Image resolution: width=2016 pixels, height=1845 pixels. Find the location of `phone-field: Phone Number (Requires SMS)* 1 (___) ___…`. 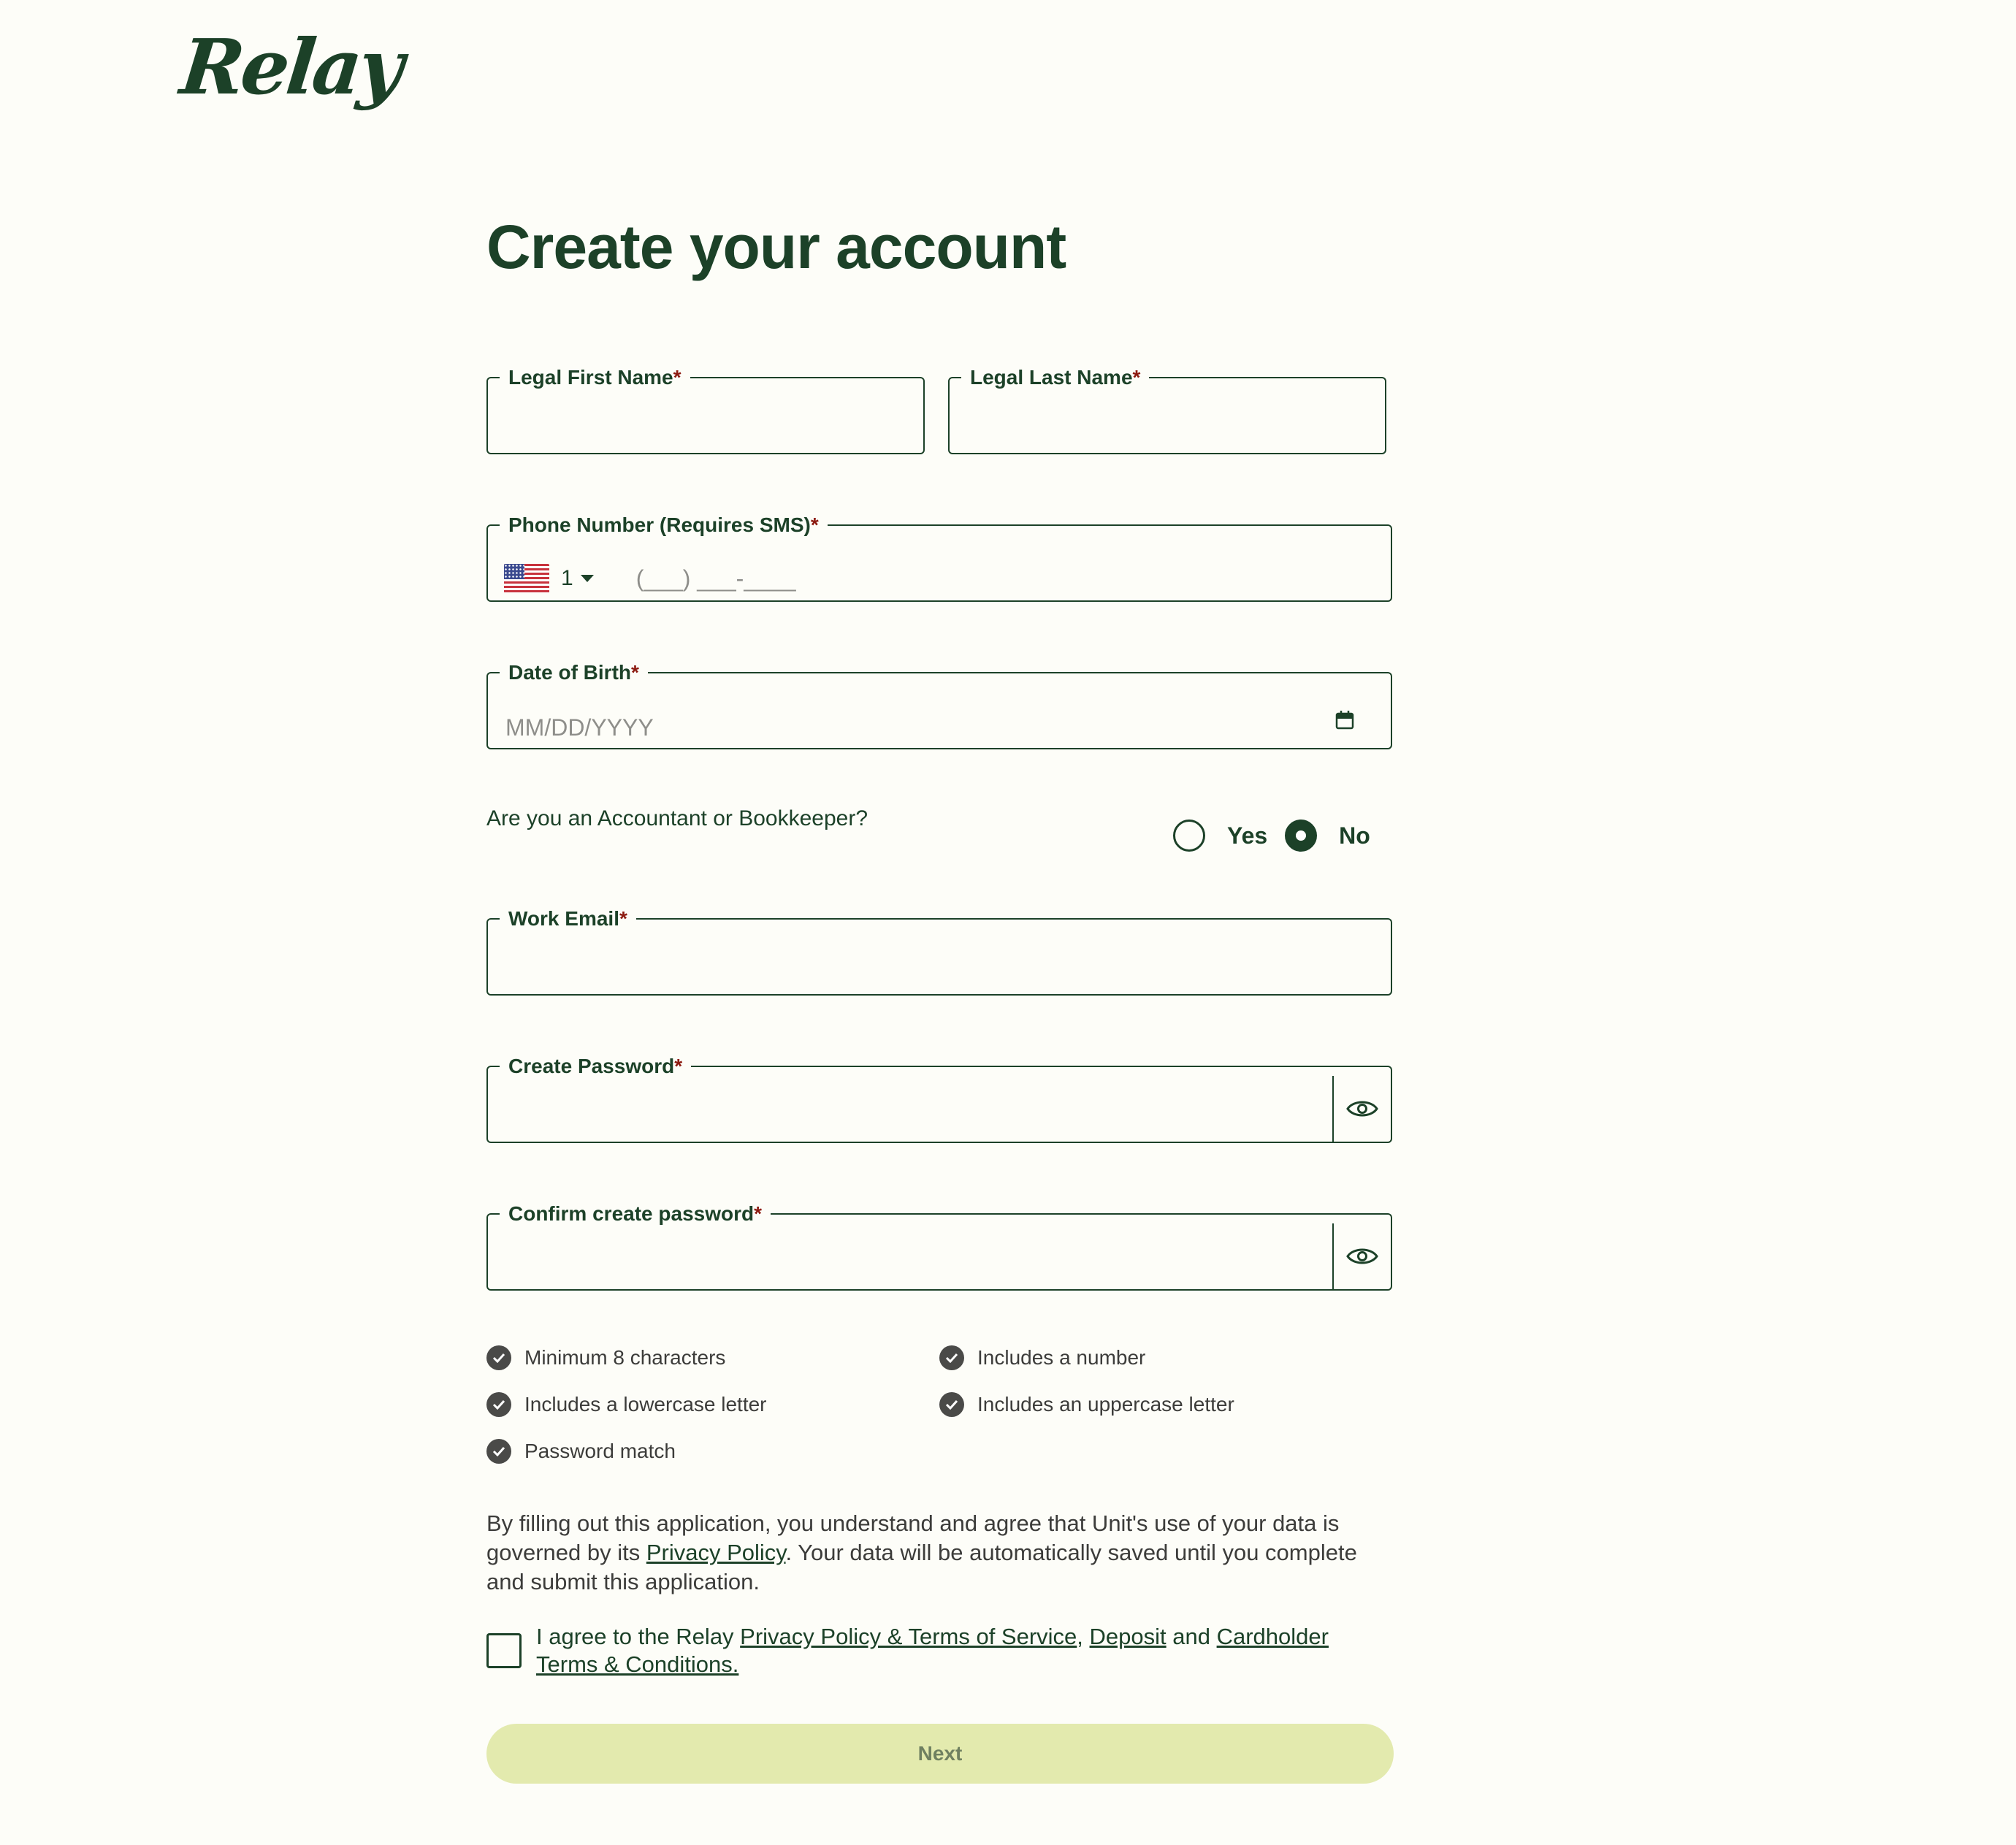

phone-field: Phone Number (Requires SMS)* 1 (___) ___… is located at coordinates (939, 558).